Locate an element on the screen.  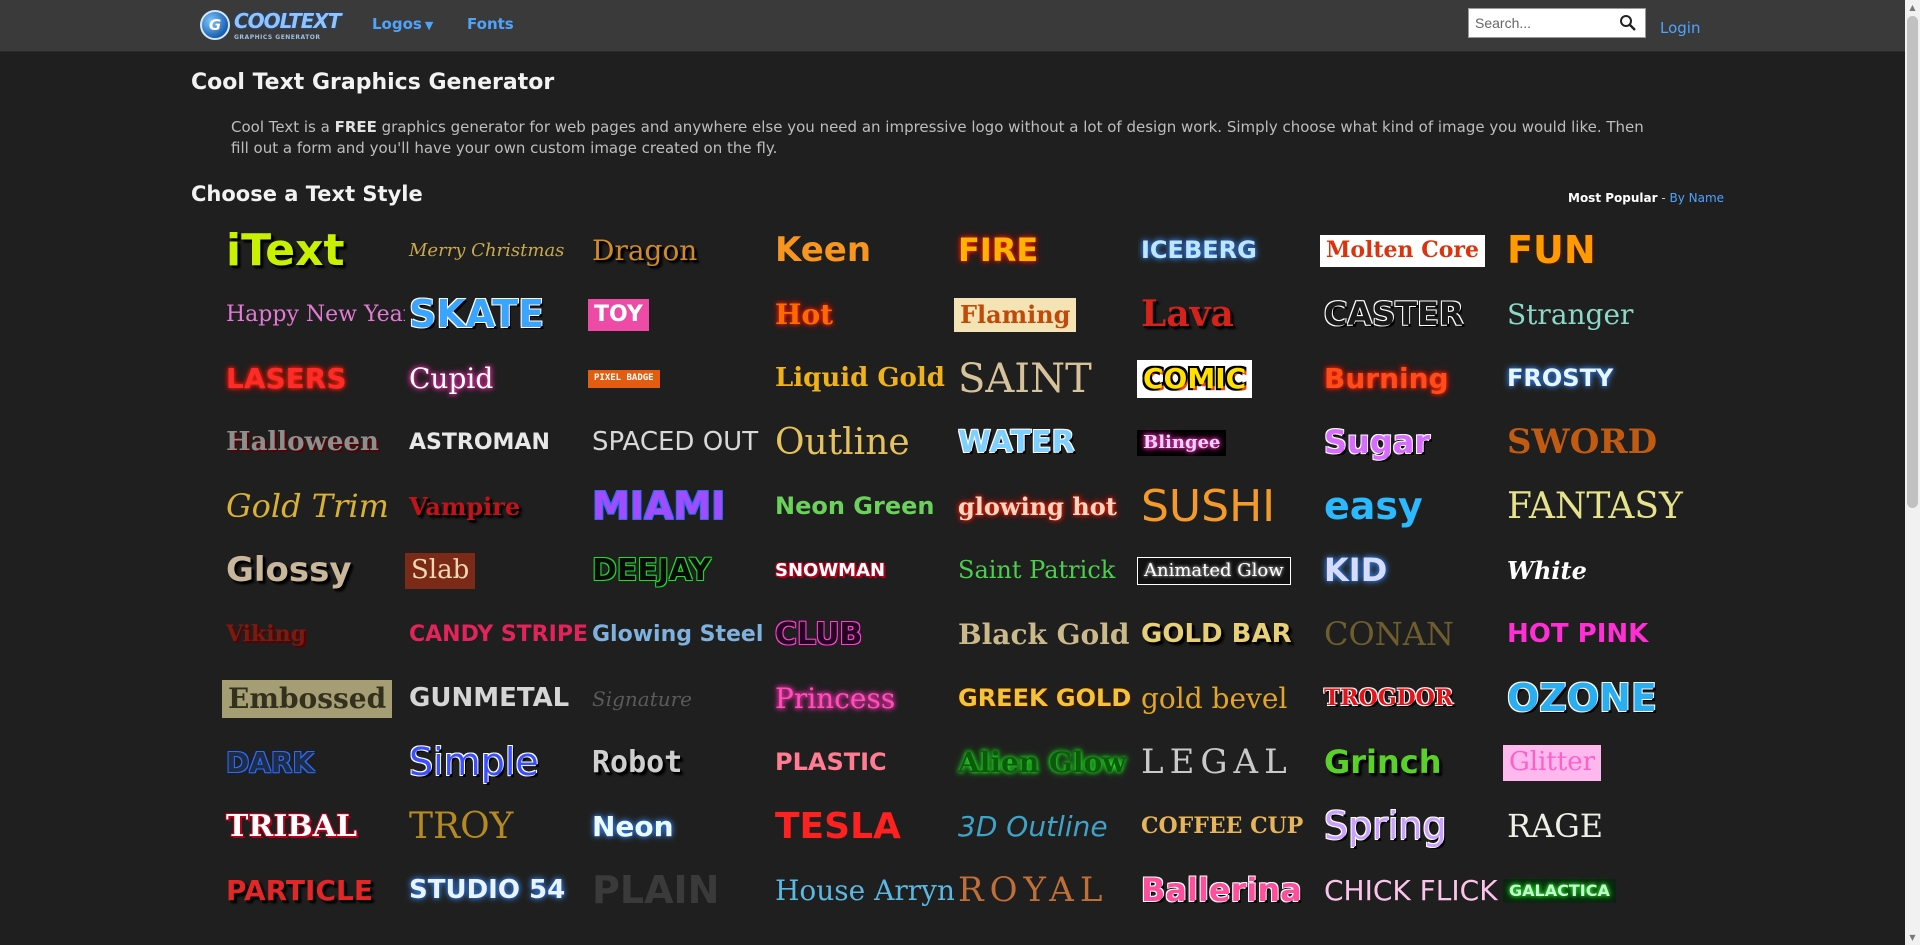
text-style-black-gold: Black Gold is located at coordinates (1045, 635).